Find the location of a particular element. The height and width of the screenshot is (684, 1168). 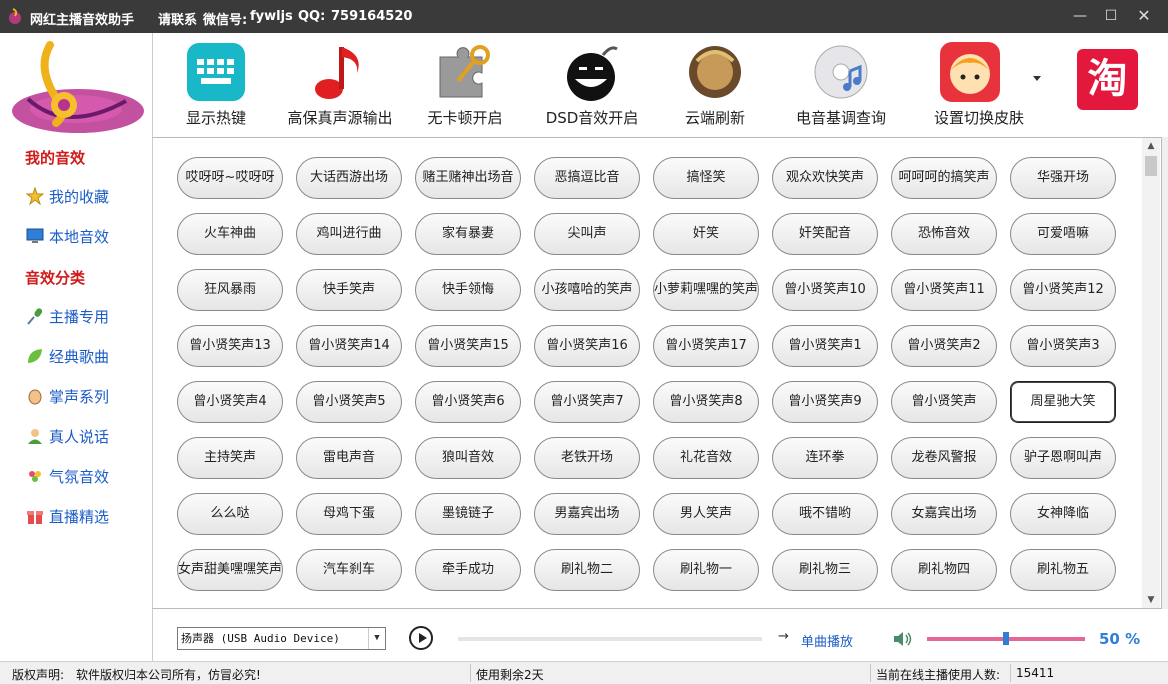

tool-switch-skin: 设置切换皮肤 is located at coordinates (979, 84).